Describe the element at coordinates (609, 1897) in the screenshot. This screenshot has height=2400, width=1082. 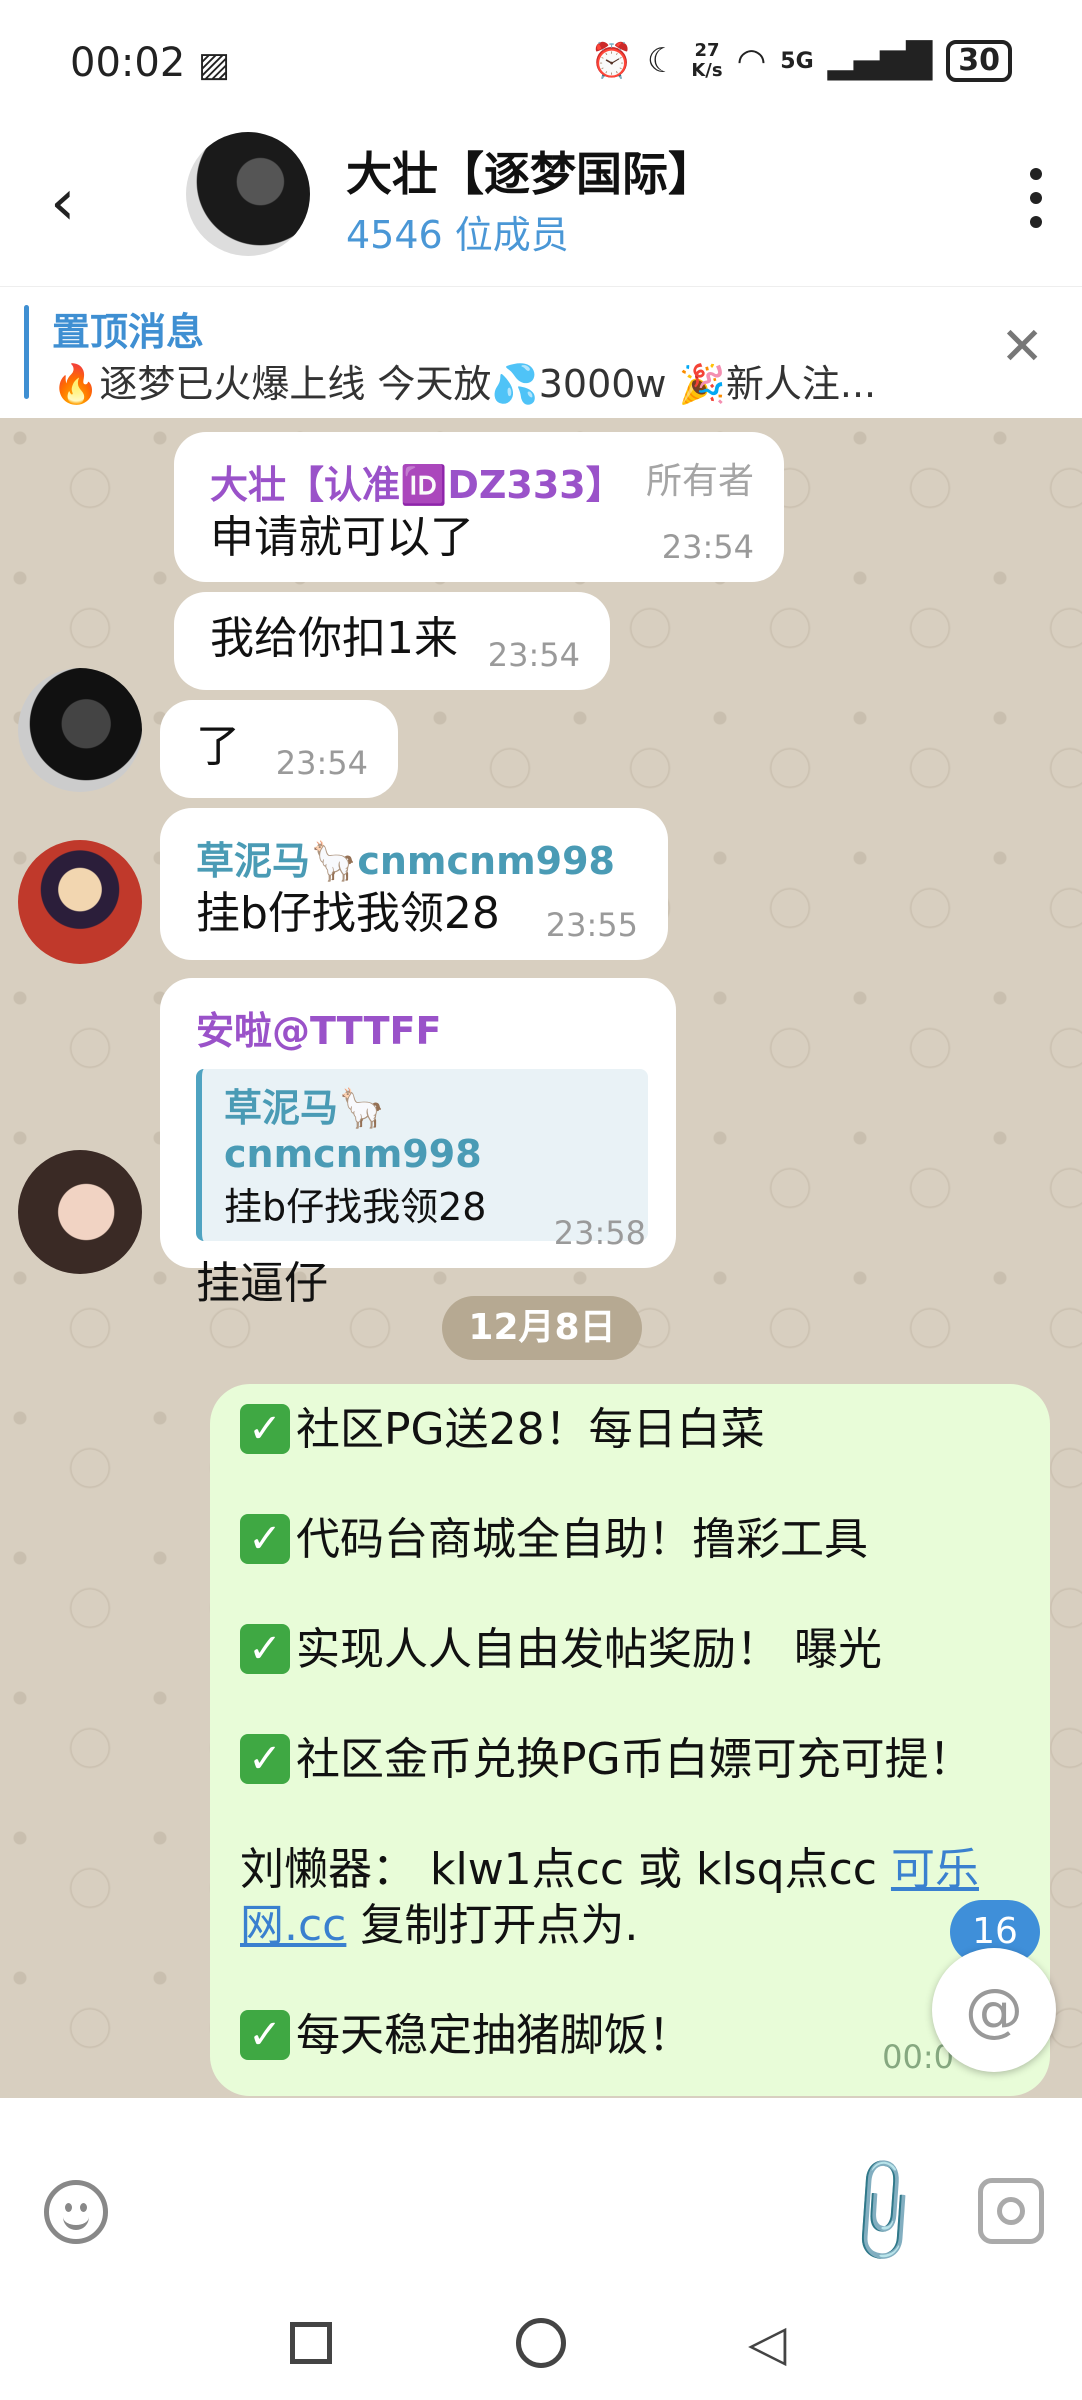
I see `message-paragraph: 刘懒器： klw1点cc 或 klsq点cc 可乐网.cc 复制打开点为.` at that location.